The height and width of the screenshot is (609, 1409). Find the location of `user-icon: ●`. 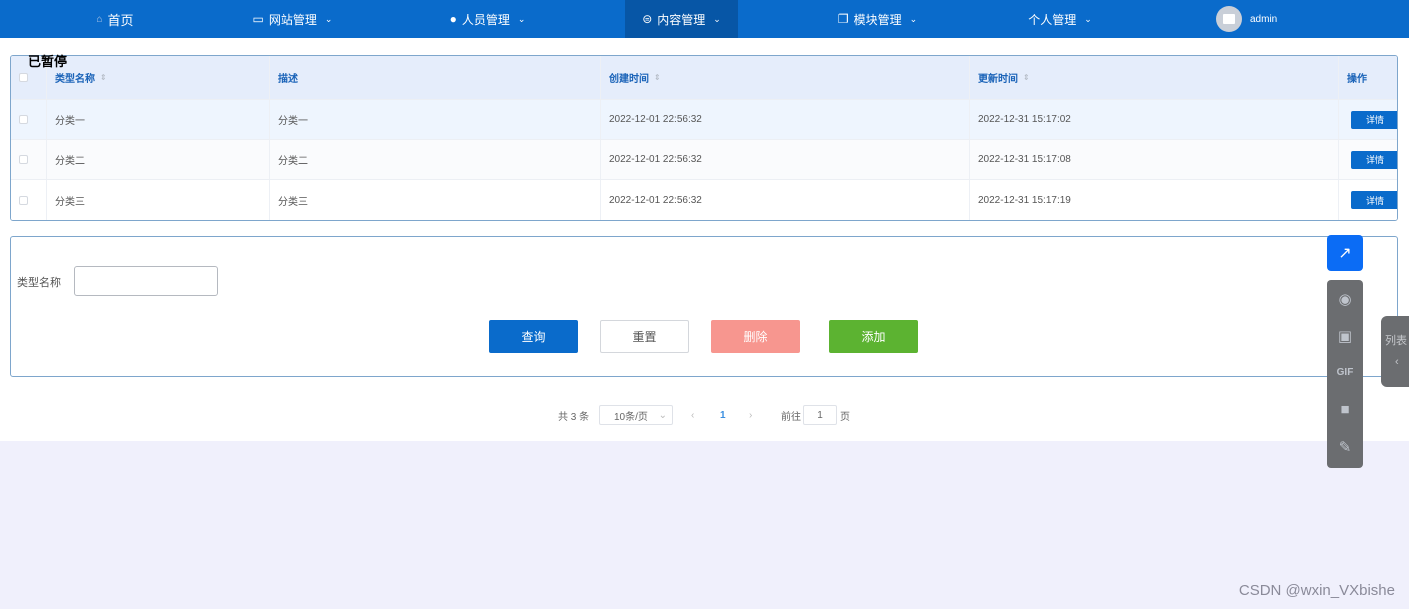

user-icon: ● is located at coordinates (453, 19).